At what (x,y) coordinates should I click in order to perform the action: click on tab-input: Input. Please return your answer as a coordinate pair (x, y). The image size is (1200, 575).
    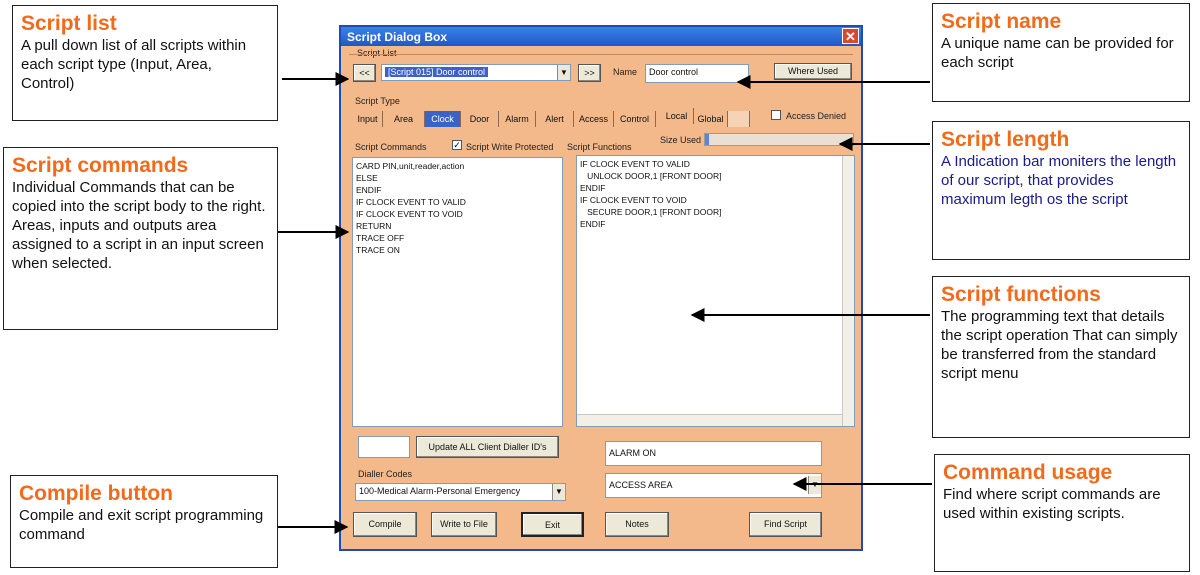
    Looking at the image, I should click on (368, 119).